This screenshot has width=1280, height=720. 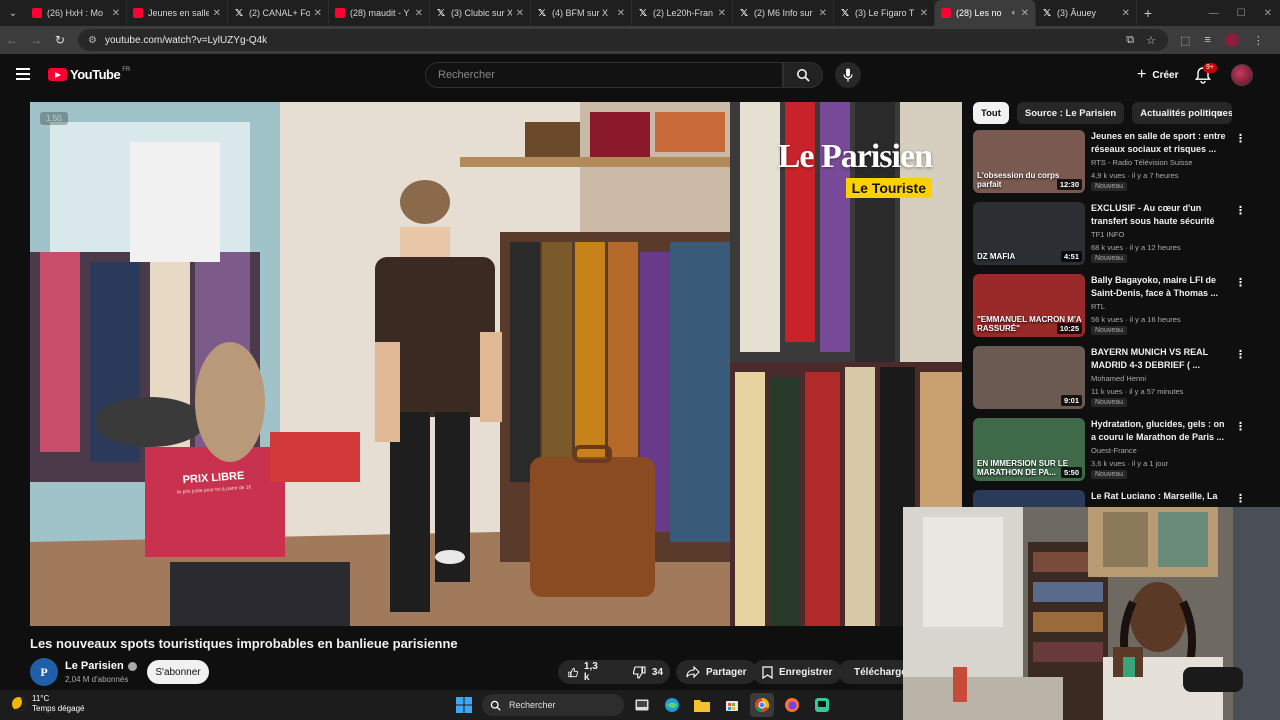 What do you see at coordinates (1148, 13) in the screenshot?
I see `new-tab-button: +` at bounding box center [1148, 13].